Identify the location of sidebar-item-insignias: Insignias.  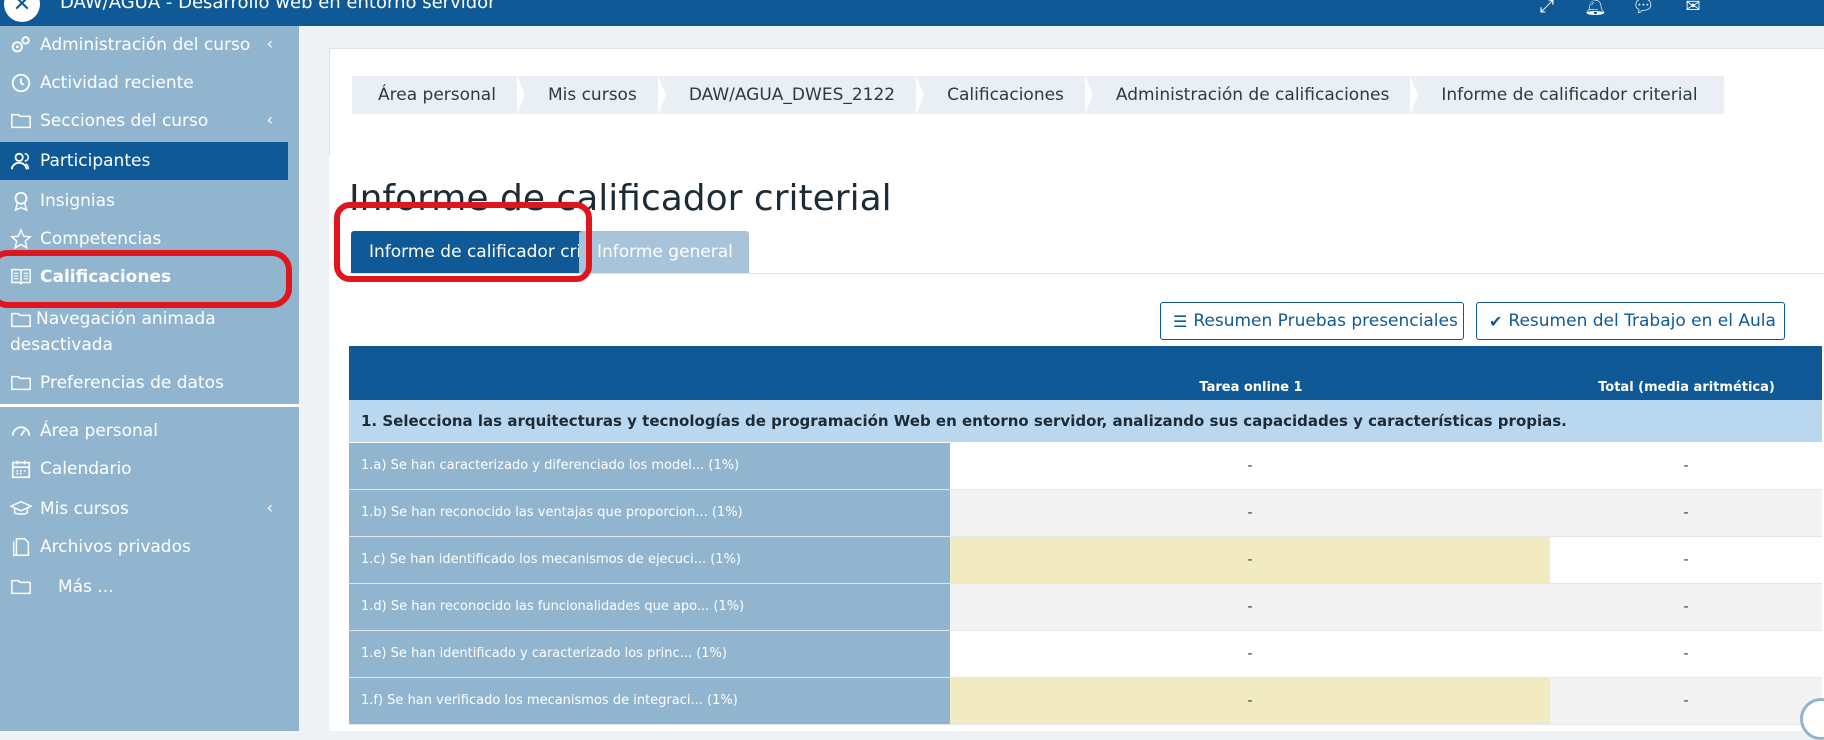
(149, 201).